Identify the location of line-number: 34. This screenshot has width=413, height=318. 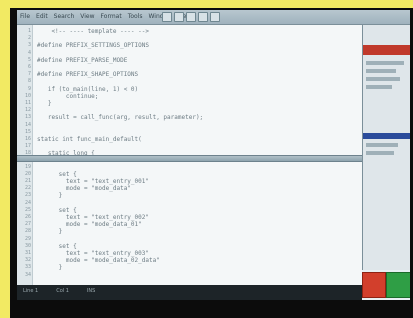
(27, 274).